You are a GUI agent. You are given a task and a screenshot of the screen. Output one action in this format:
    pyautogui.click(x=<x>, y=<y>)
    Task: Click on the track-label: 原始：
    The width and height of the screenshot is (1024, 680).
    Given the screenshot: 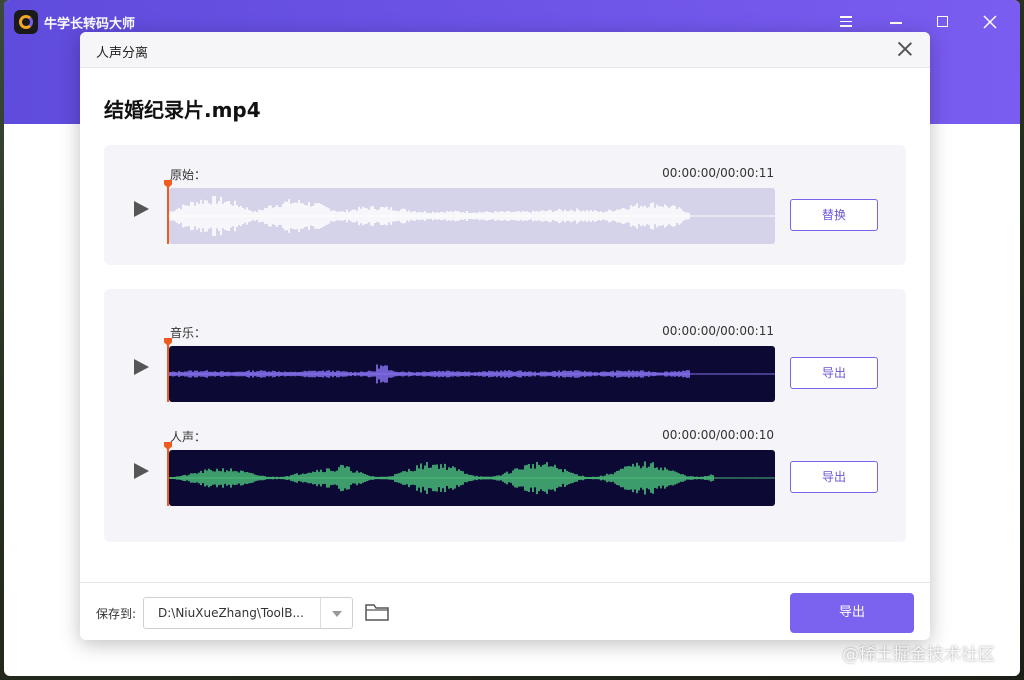 What is the action you would take?
    pyautogui.click(x=188, y=175)
    